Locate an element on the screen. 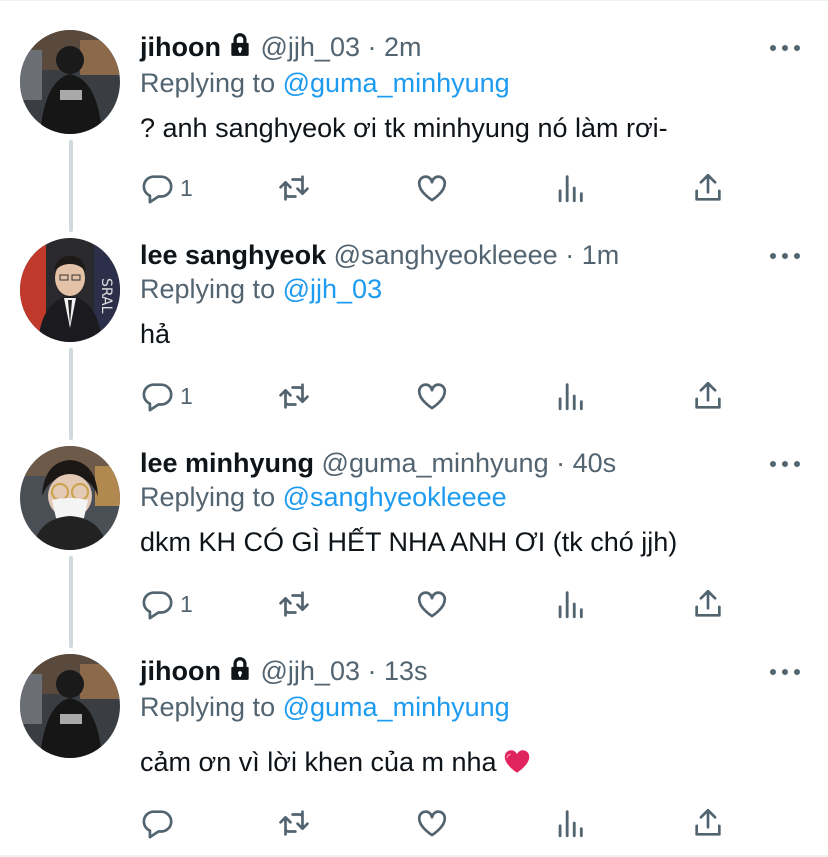  mention-link: @jjh_03 is located at coordinates (332, 289).